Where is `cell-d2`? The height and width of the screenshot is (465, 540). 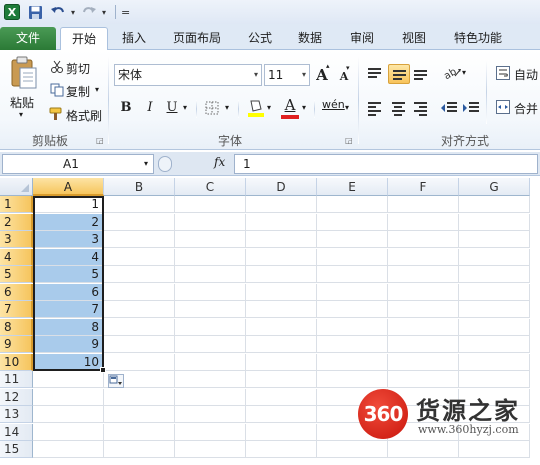 cell-d2 is located at coordinates (281, 222).